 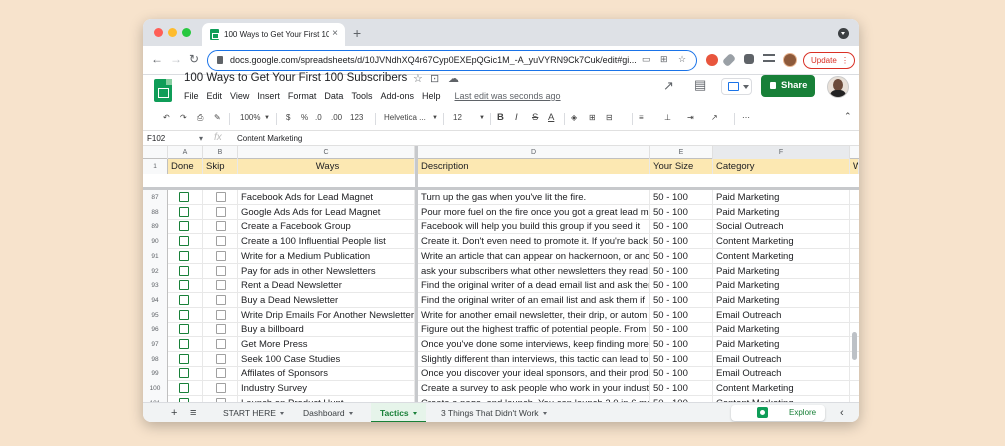 What do you see at coordinates (268, 96) in the screenshot?
I see `menu-insert: Insert` at bounding box center [268, 96].